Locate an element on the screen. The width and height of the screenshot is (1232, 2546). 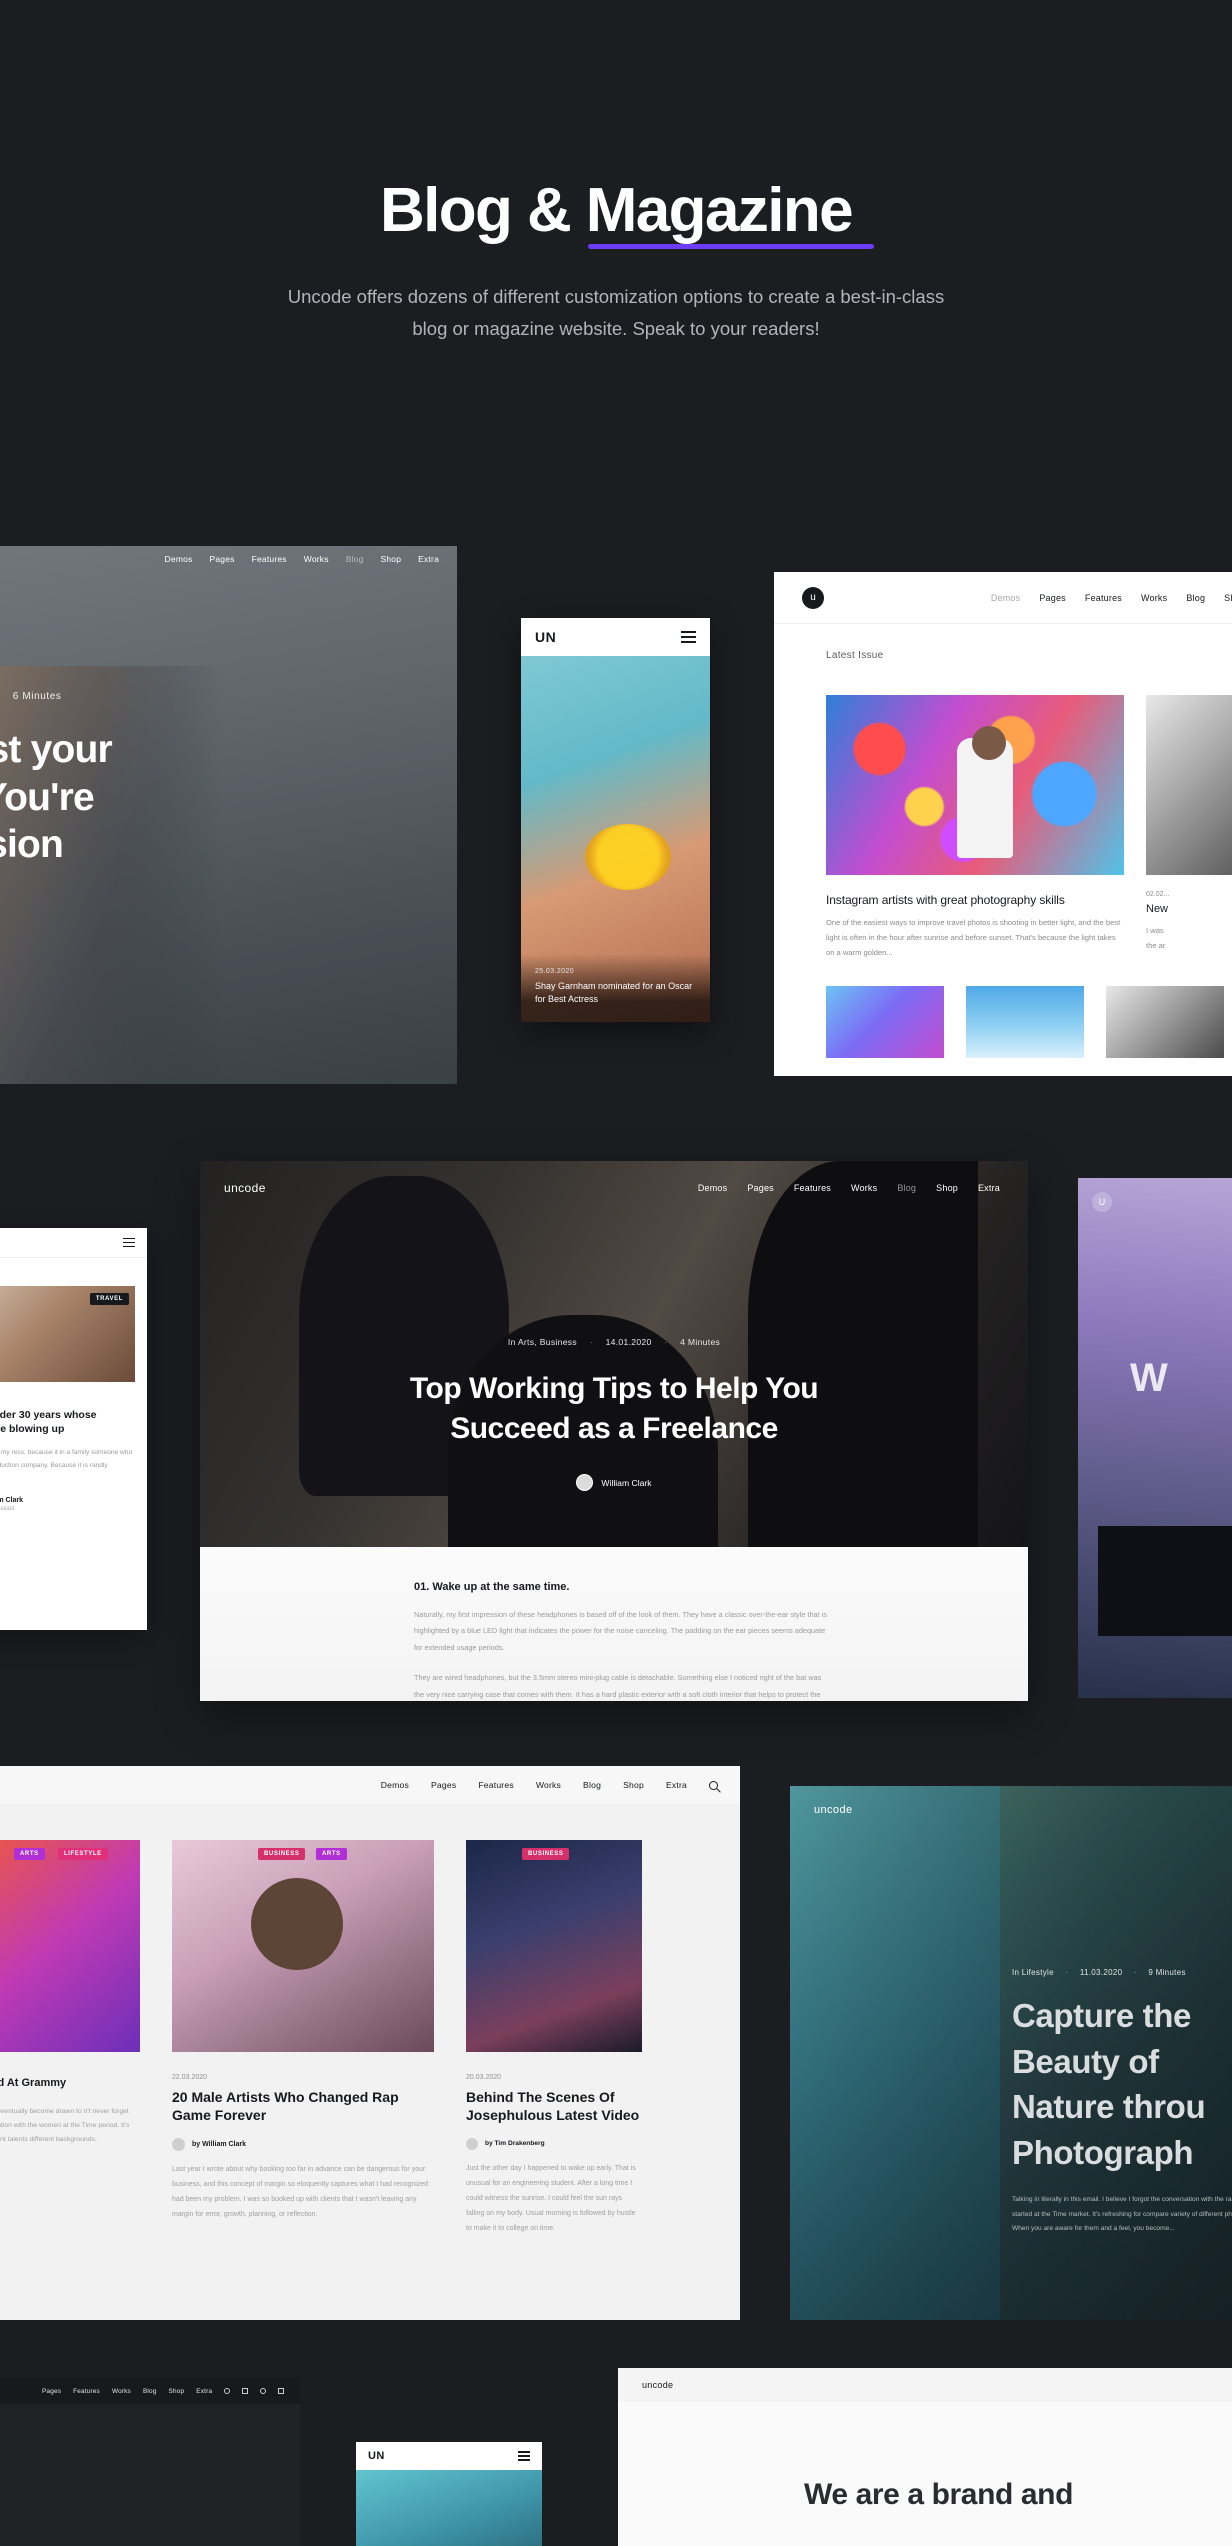
article-title-line-2: when You're is located at coordinates (47, 797).